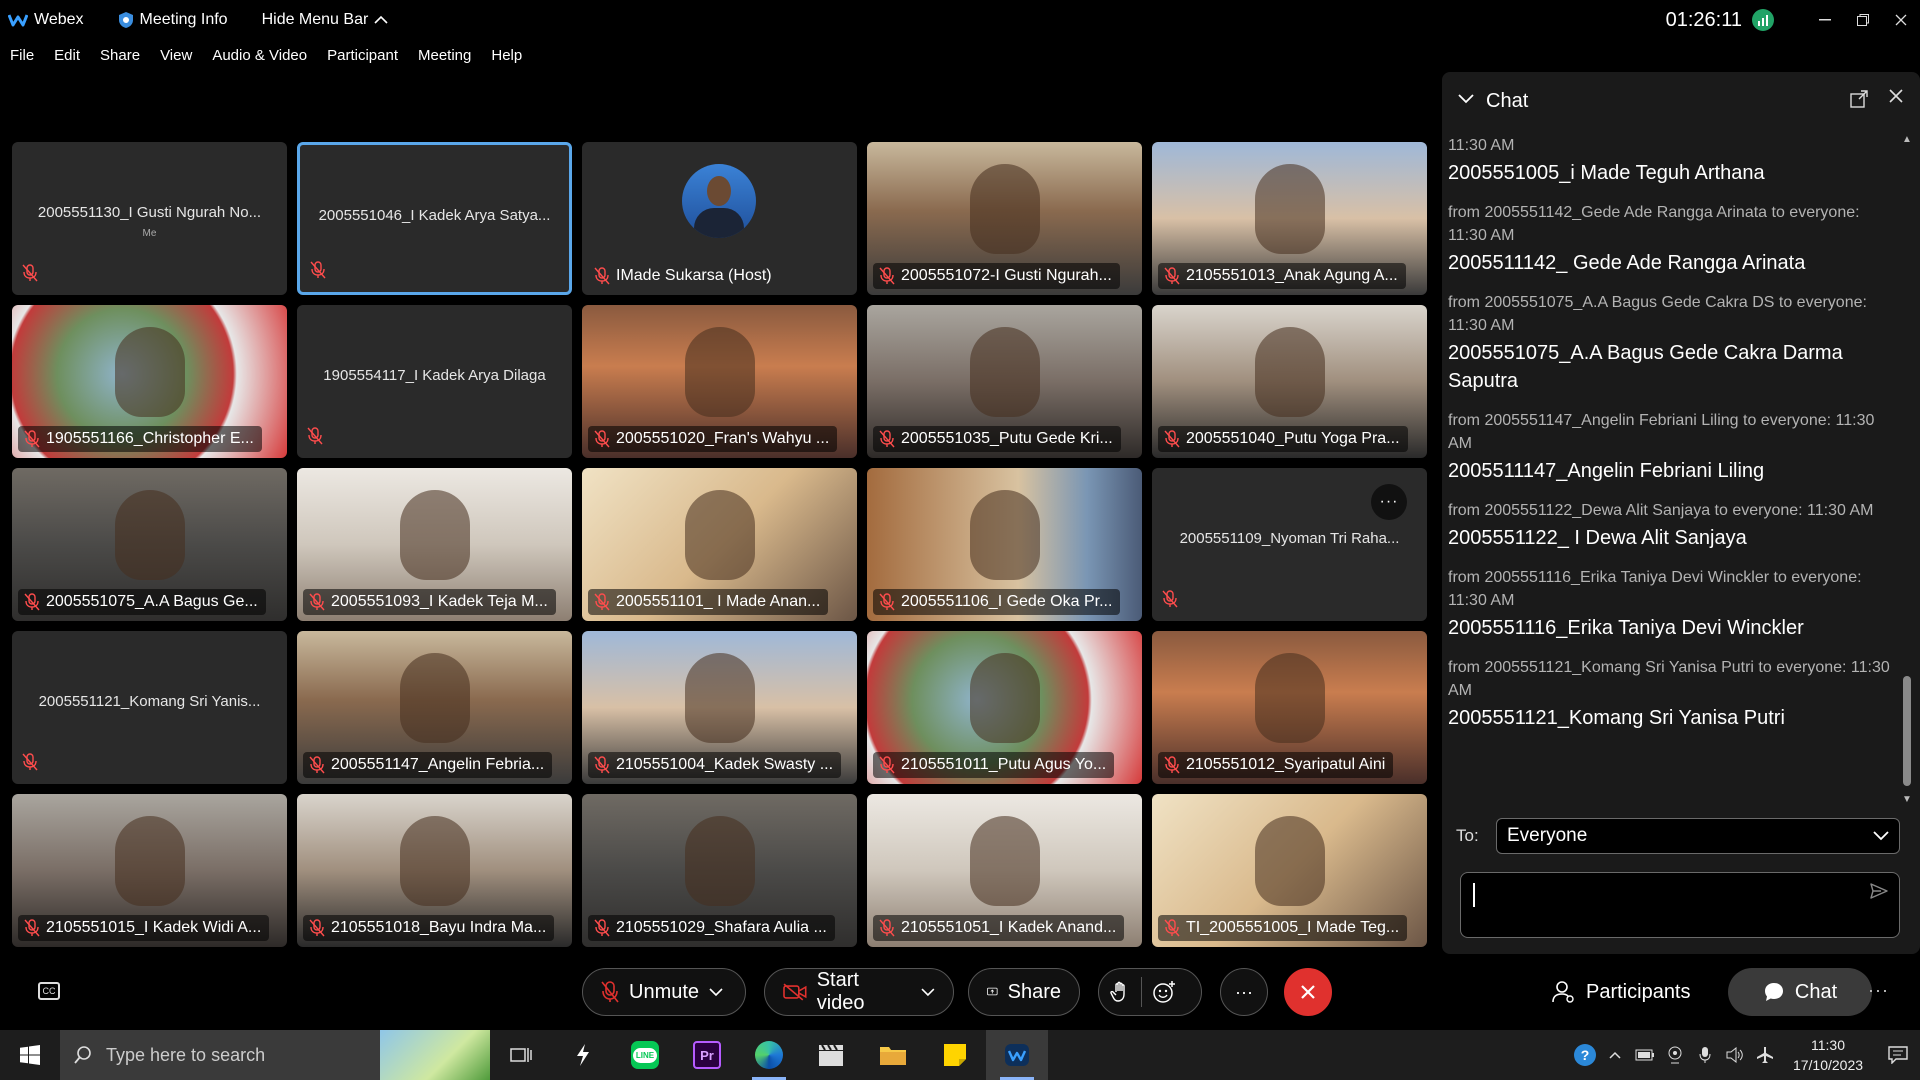  What do you see at coordinates (1896, 96) in the screenshot?
I see `close-icon` at bounding box center [1896, 96].